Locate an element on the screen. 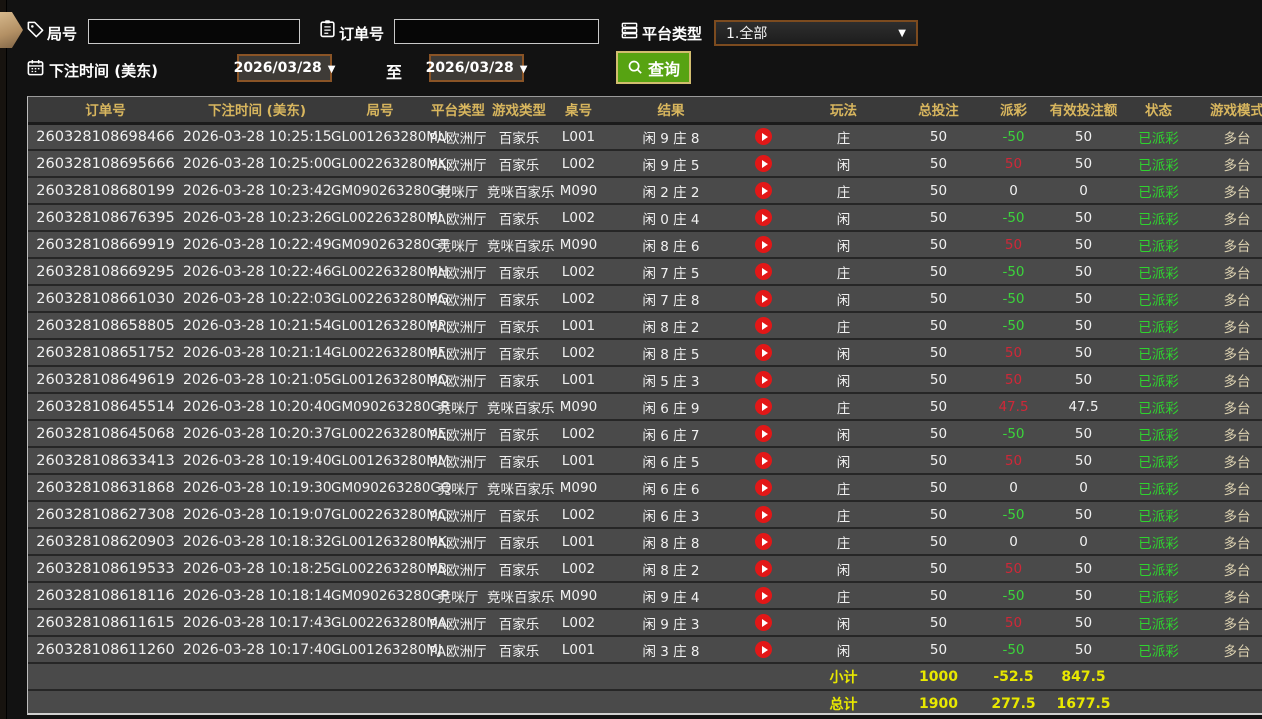  cell-playtype: 庄 is located at coordinates (843, 488).